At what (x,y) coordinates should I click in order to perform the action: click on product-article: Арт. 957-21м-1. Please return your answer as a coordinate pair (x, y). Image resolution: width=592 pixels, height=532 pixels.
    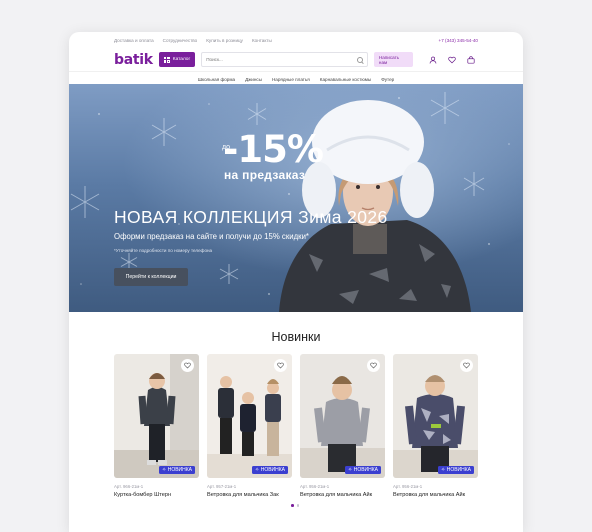
    Looking at the image, I should click on (222, 486).